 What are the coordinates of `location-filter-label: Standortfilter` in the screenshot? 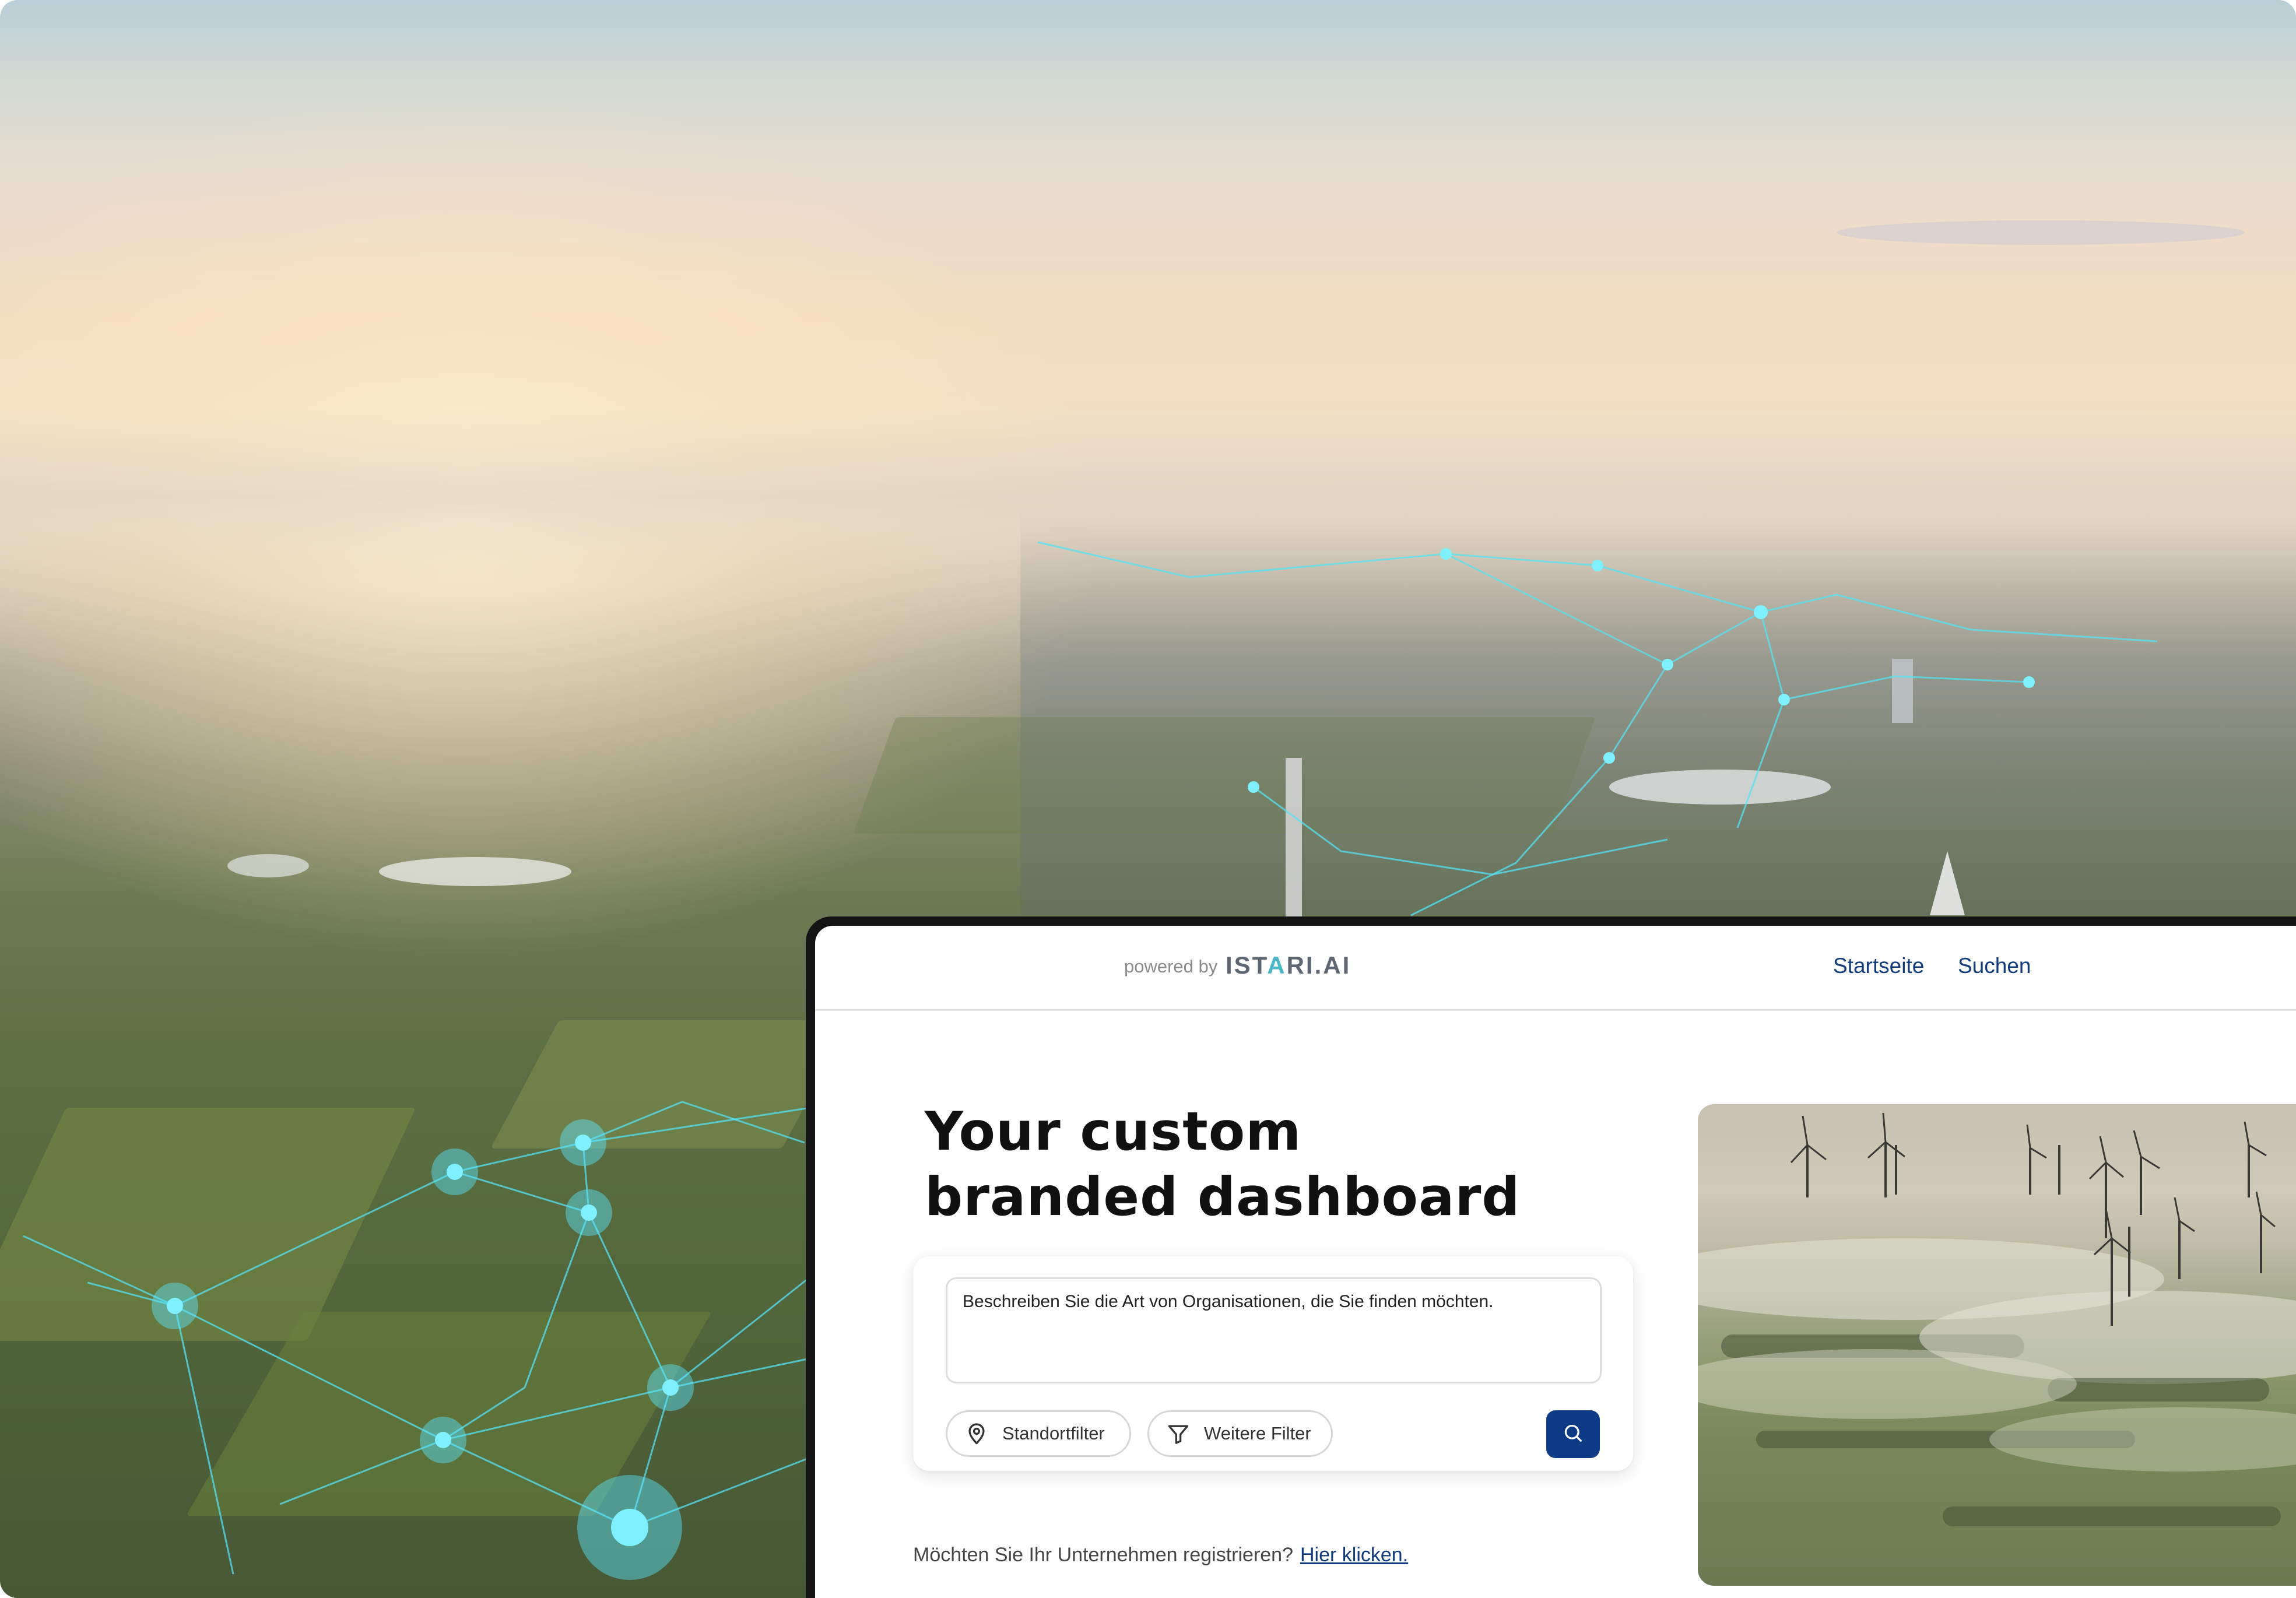 It's located at (1053, 1433).